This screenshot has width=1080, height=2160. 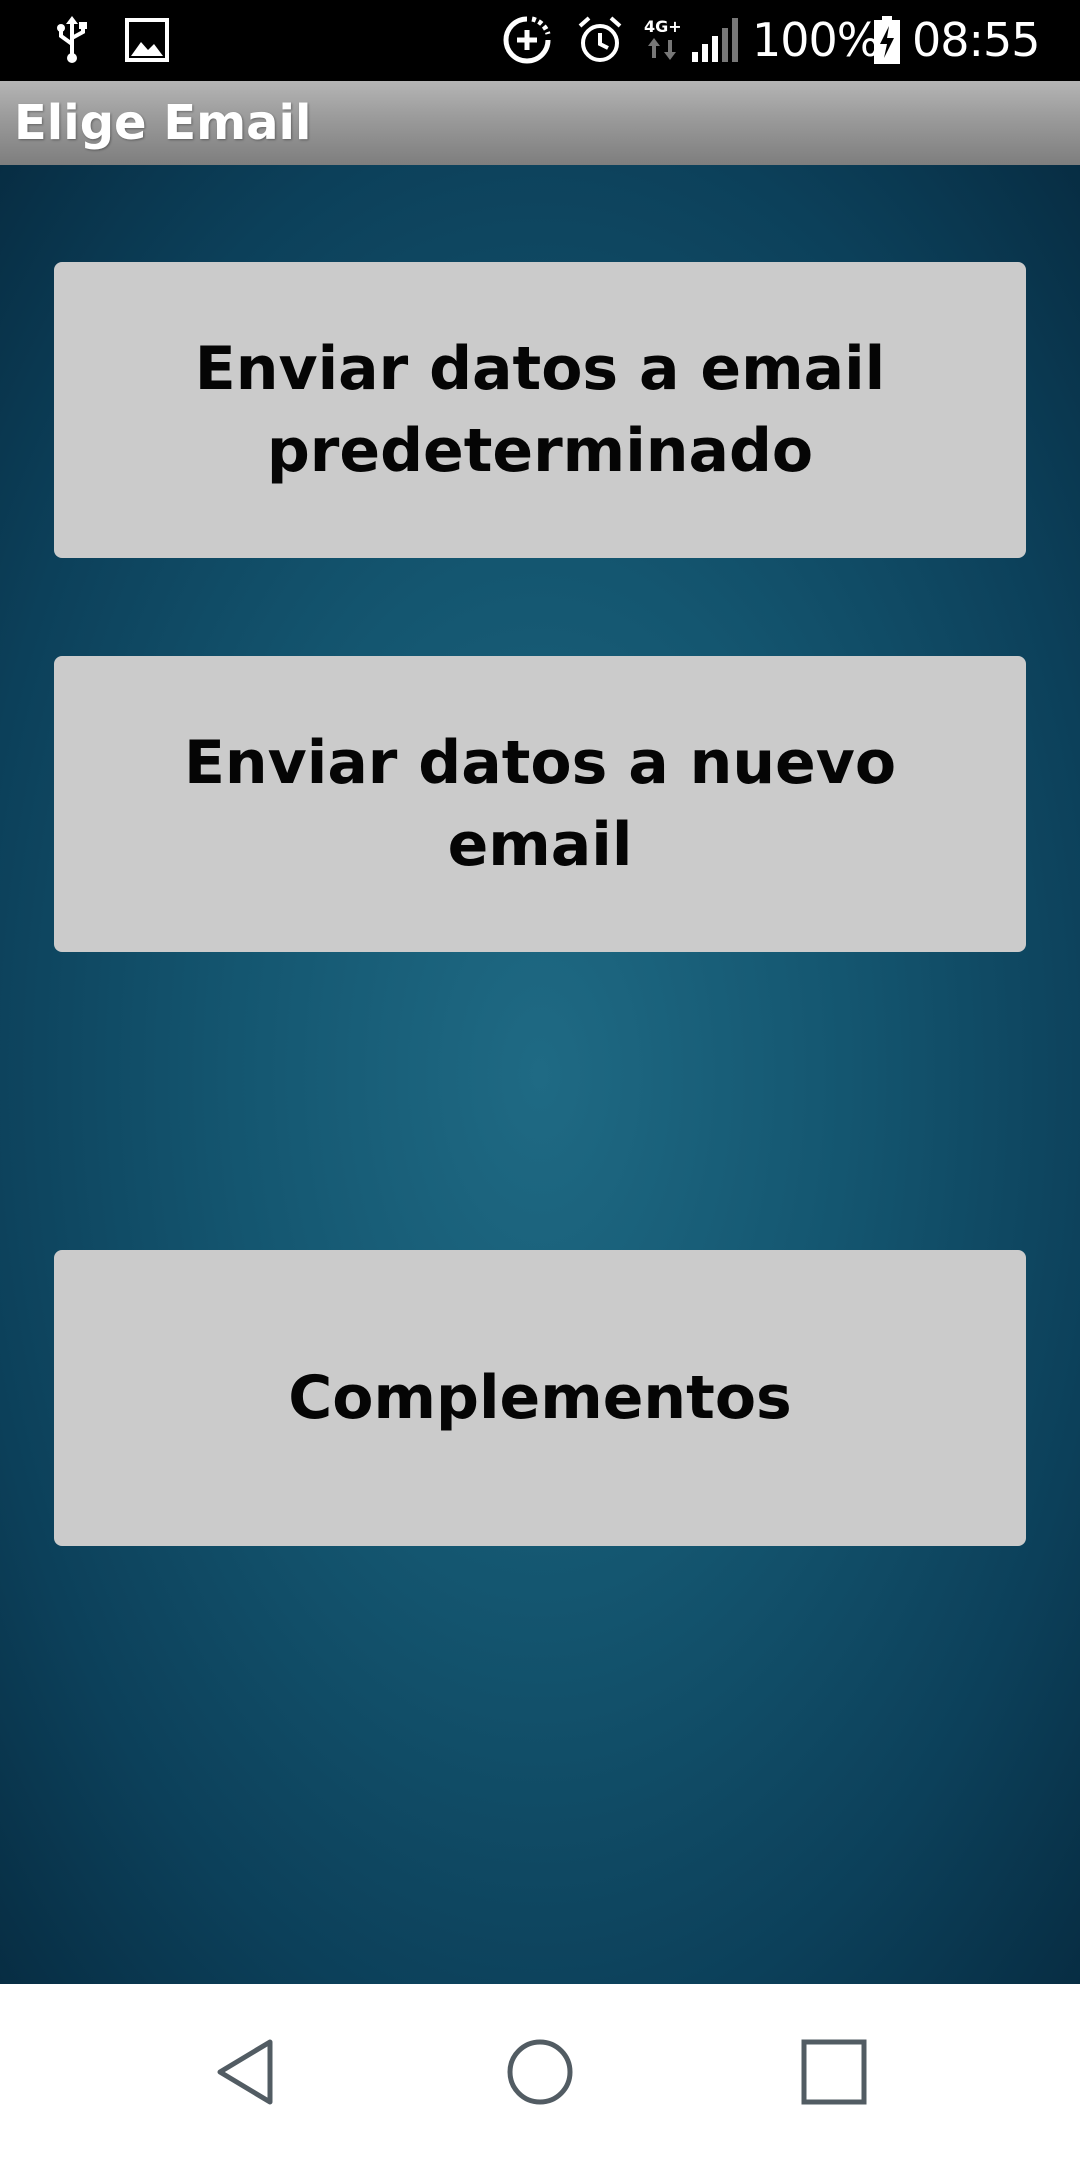 I want to click on status-bar: 4G+ 100% 08:55, so click(x=540, y=40).